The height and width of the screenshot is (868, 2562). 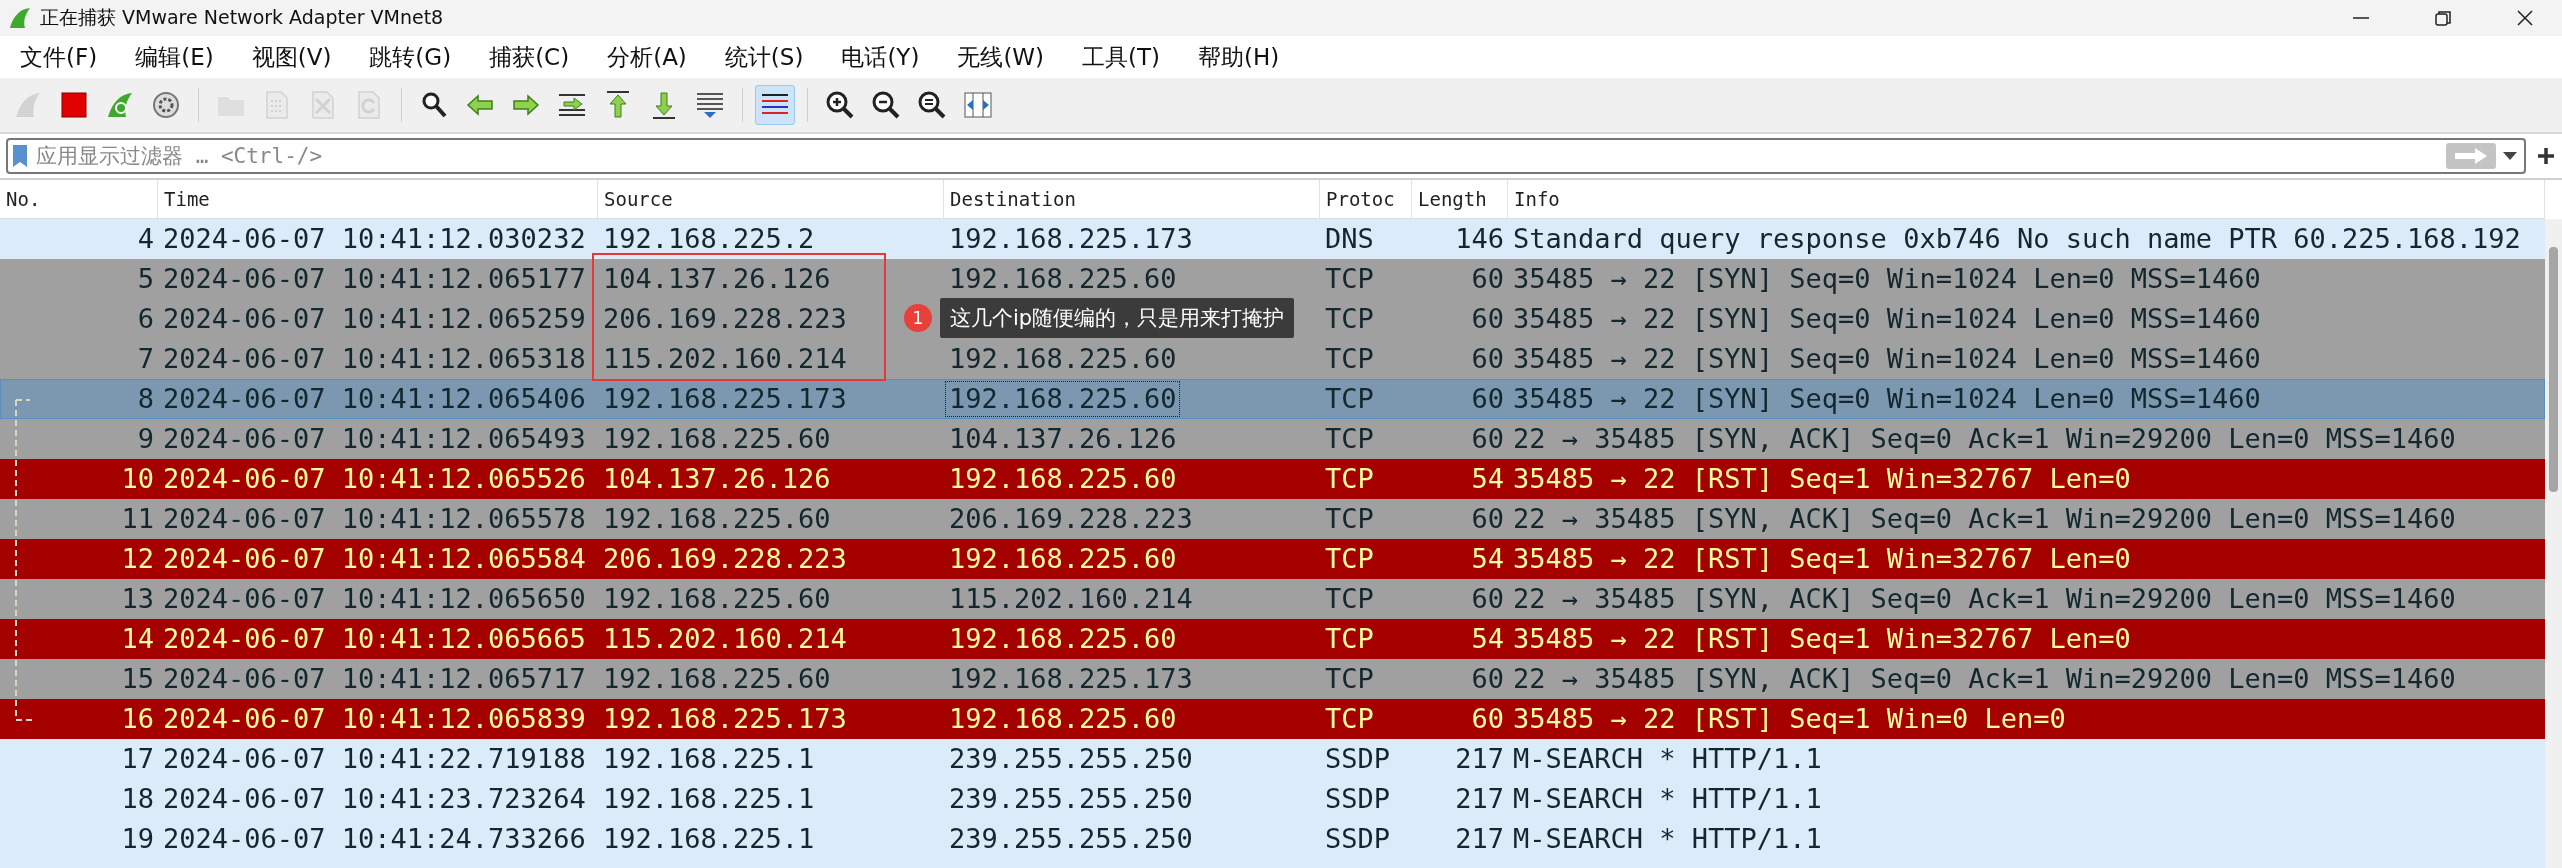 I want to click on column-header: Destination, so click(x=1132, y=199).